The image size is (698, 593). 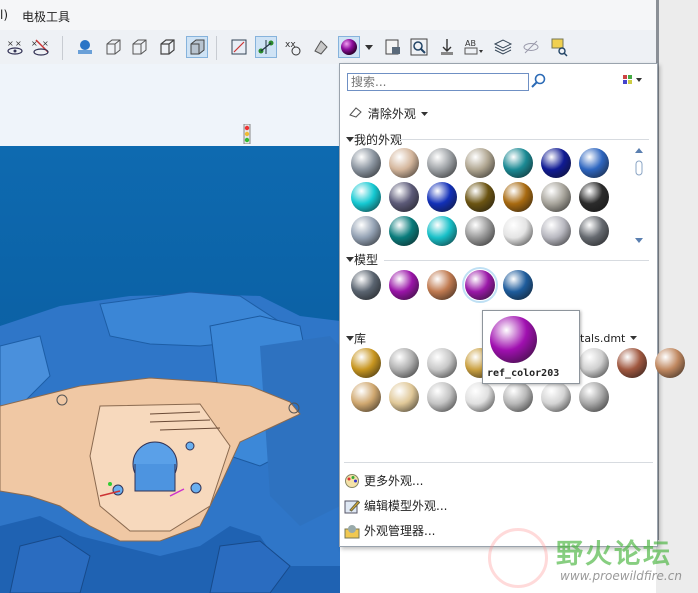 I want to click on axis-display-icon, so click(x=266, y=47).